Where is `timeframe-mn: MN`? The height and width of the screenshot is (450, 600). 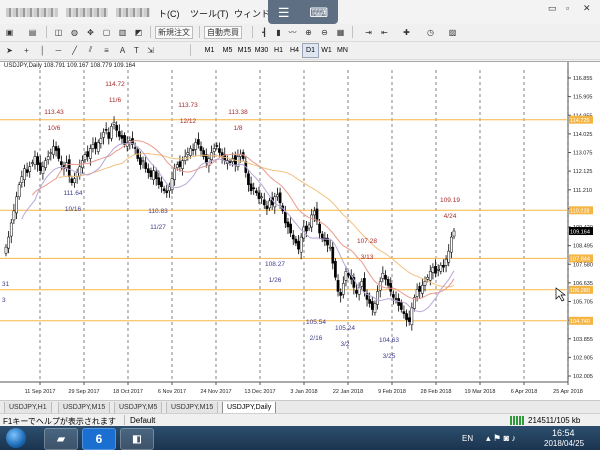
timeframe-mn: MN is located at coordinates (342, 50).